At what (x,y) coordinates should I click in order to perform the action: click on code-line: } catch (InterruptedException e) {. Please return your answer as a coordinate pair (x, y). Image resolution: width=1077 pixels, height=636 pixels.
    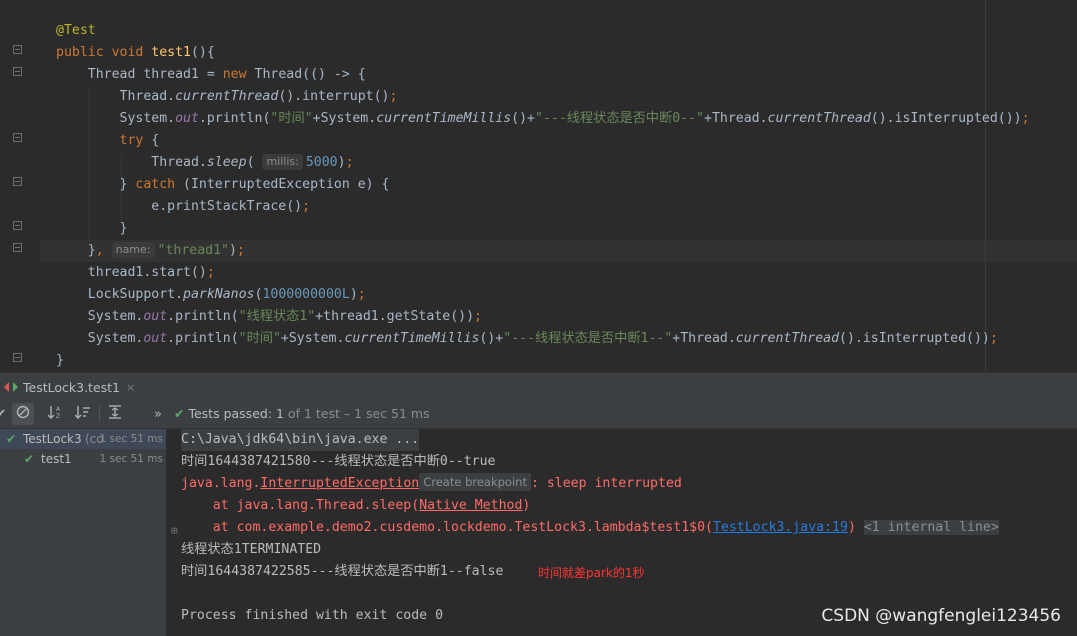
    Looking at the image, I should click on (223, 185).